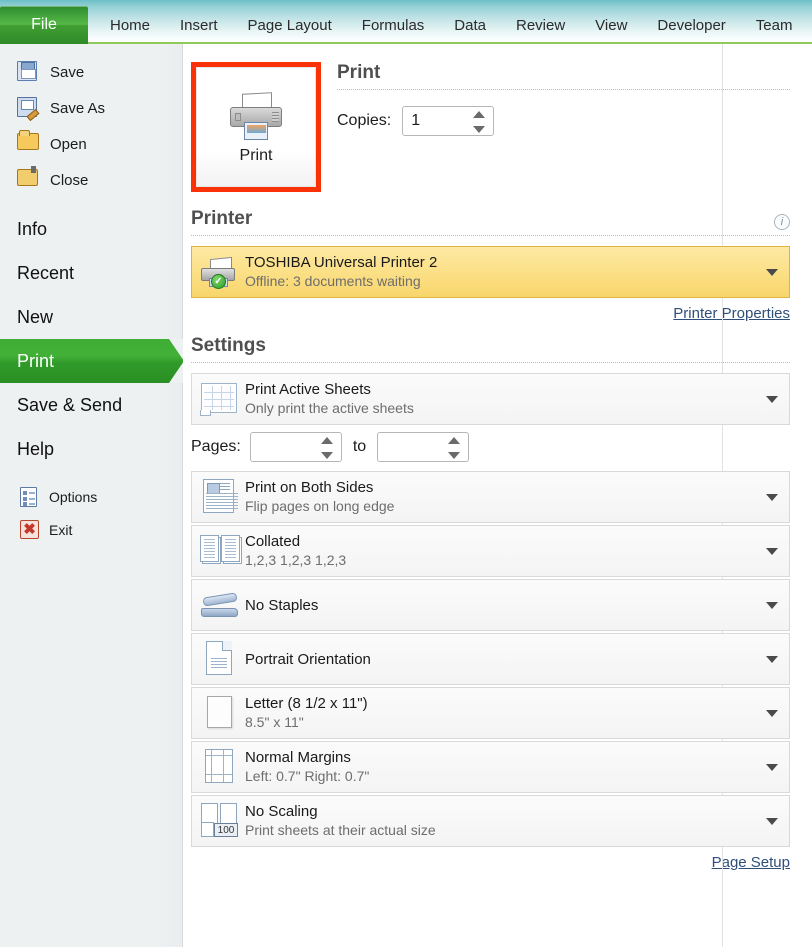 This screenshot has width=812, height=947. I want to click on settings-heading: Settings, so click(228, 345).